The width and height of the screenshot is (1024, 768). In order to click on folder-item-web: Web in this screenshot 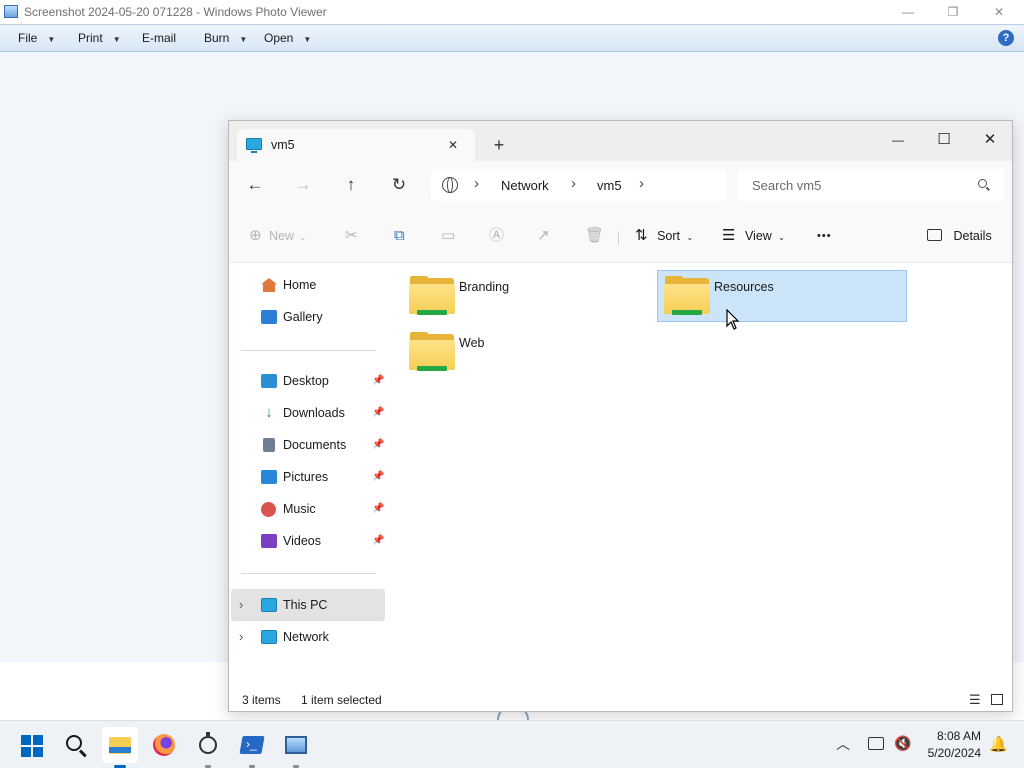, I will do `click(522, 352)`.